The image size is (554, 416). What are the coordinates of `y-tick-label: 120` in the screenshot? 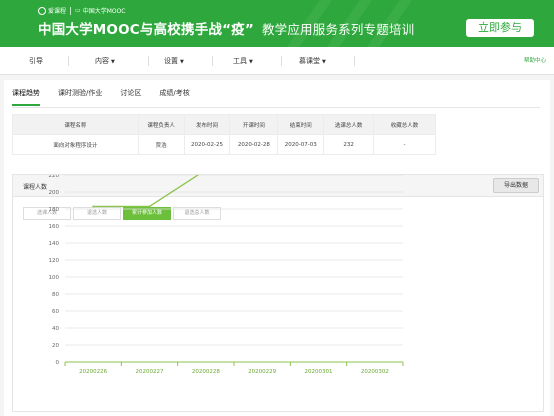 It's located at (54, 261).